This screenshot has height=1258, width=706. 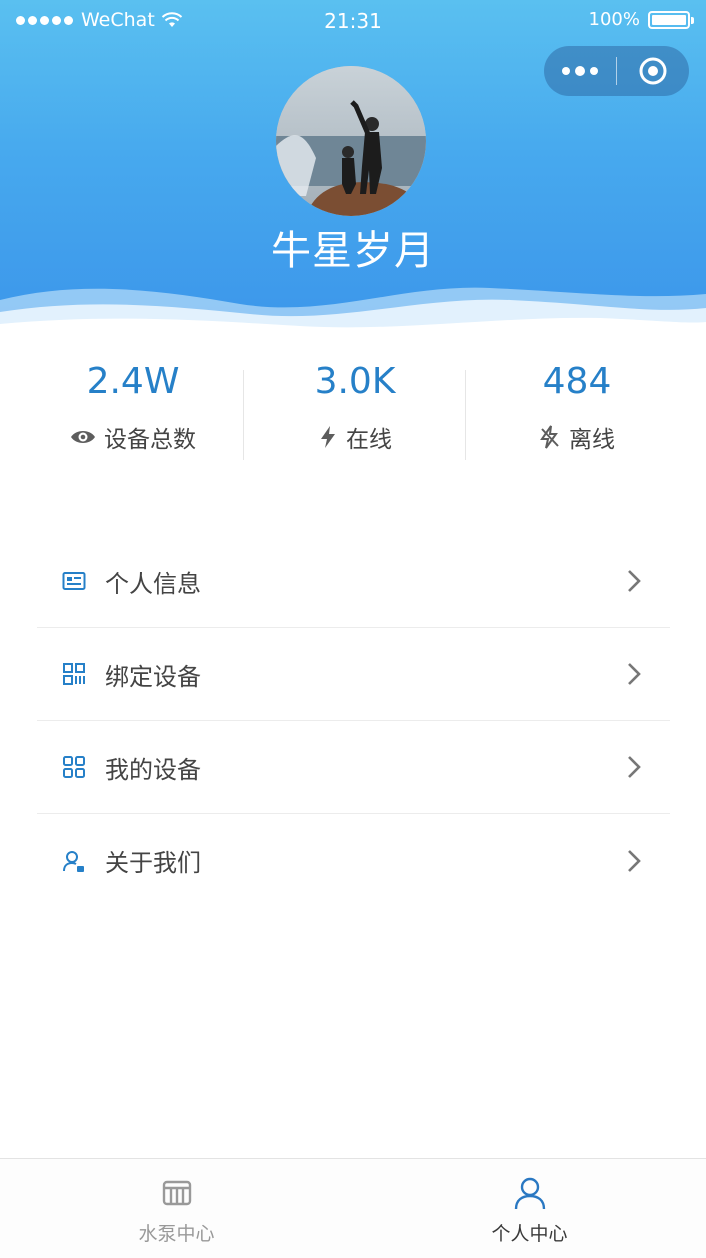 I want to click on miniprogram-capsule, so click(x=616, y=71).